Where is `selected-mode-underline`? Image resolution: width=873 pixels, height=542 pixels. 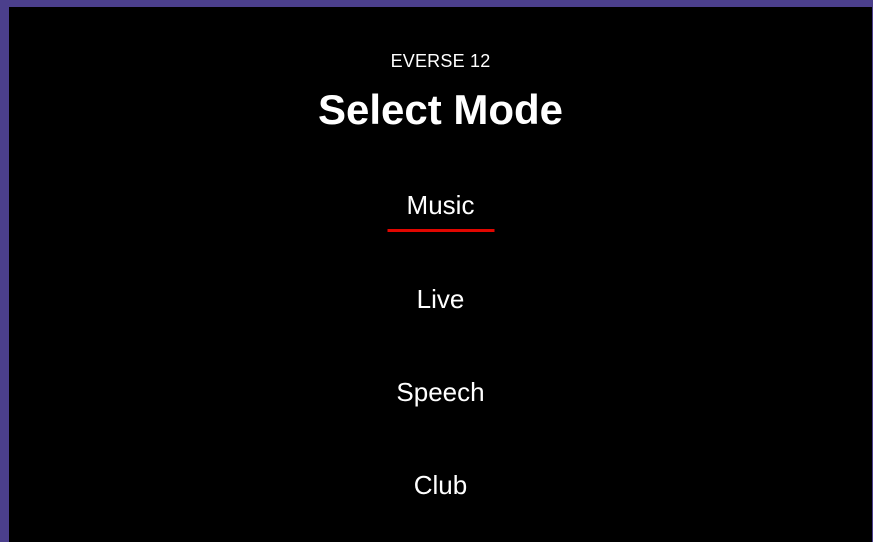
selected-mode-underline is located at coordinates (440, 230).